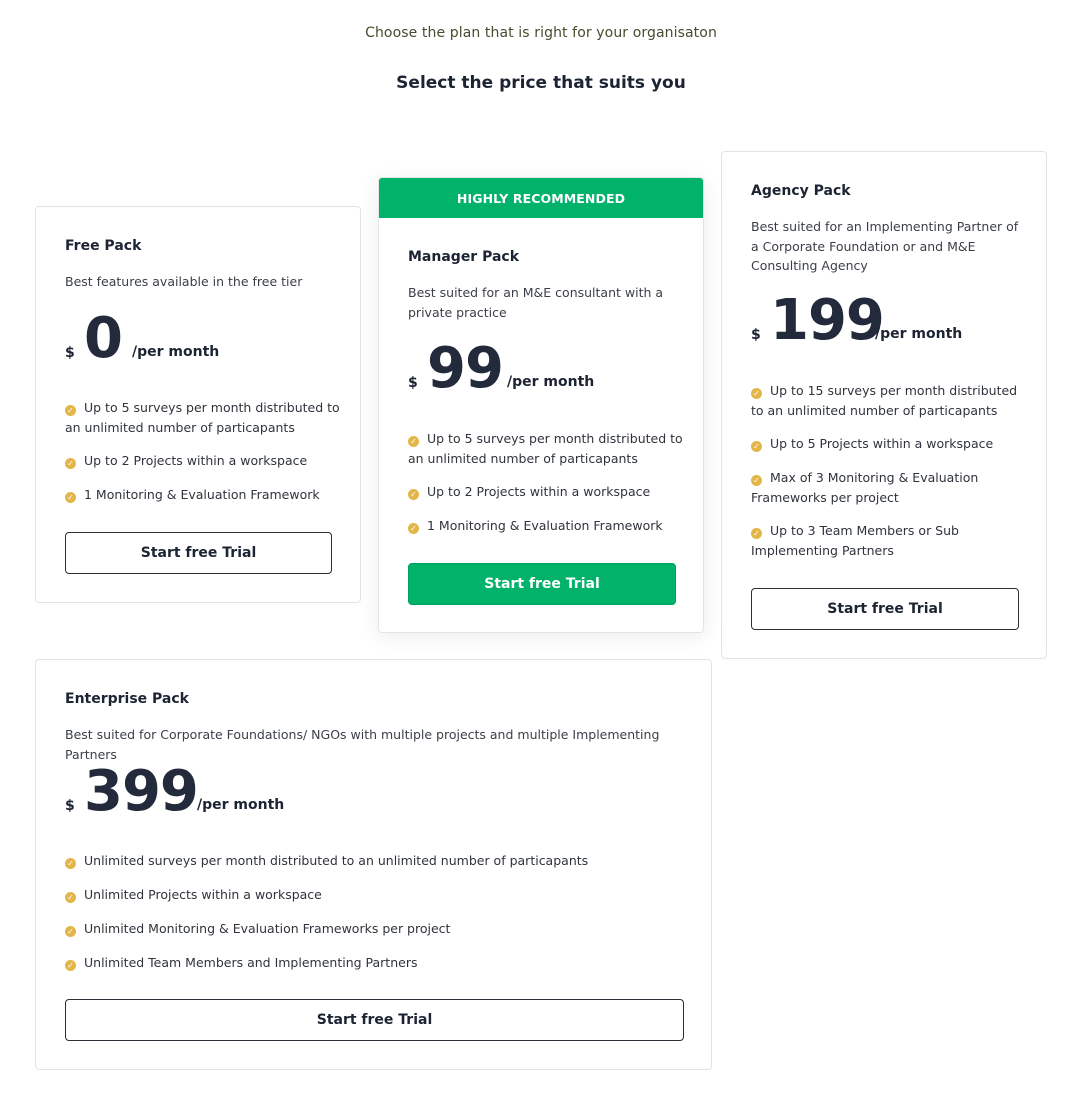  Describe the element at coordinates (541, 198) in the screenshot. I see `recommended-badge: HIGHLY RECOMMENDED` at that location.